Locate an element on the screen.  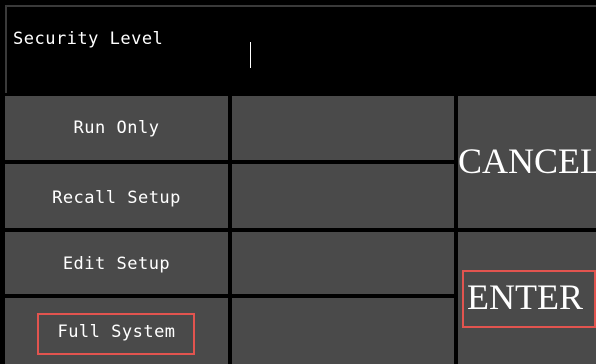
text-cursor is located at coordinates (250, 55).